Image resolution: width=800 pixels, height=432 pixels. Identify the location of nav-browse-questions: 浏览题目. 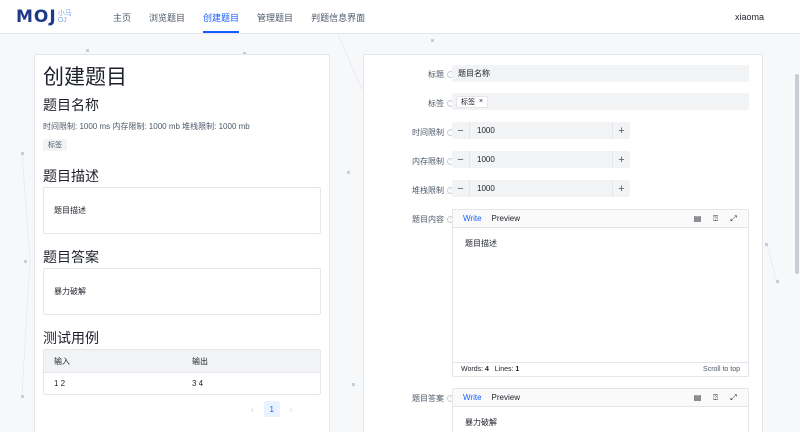
(167, 17).